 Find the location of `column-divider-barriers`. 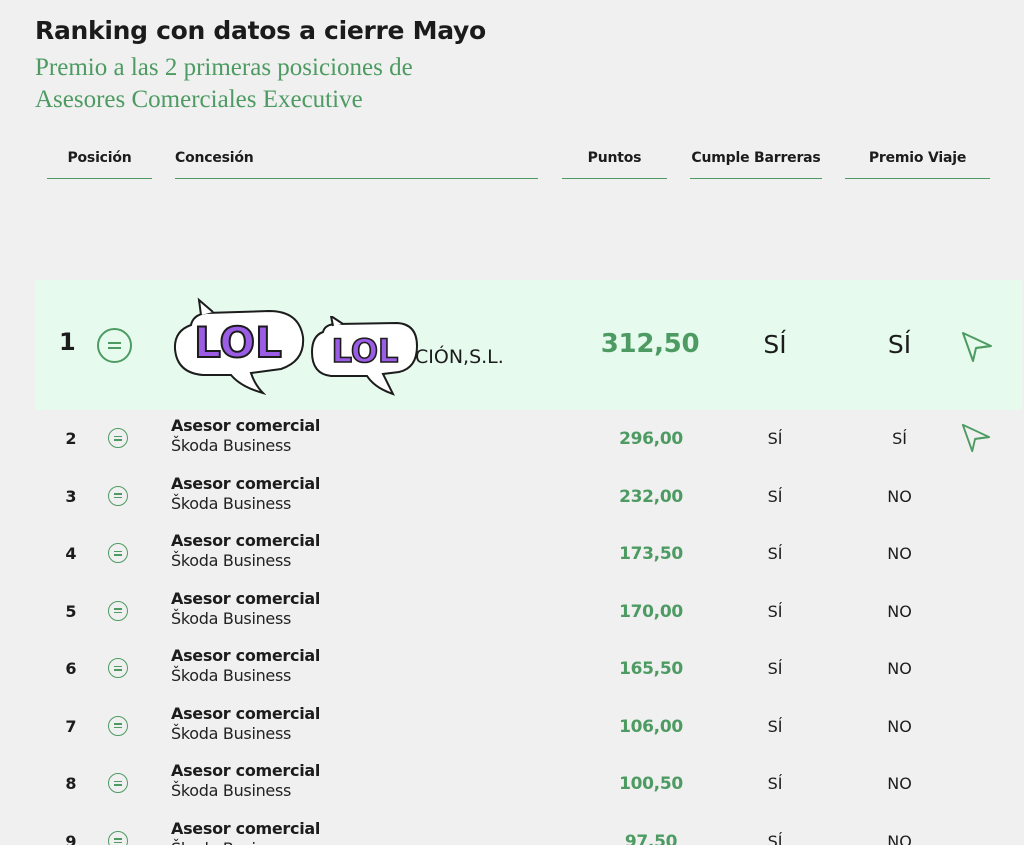

column-divider-barriers is located at coordinates (756, 178).